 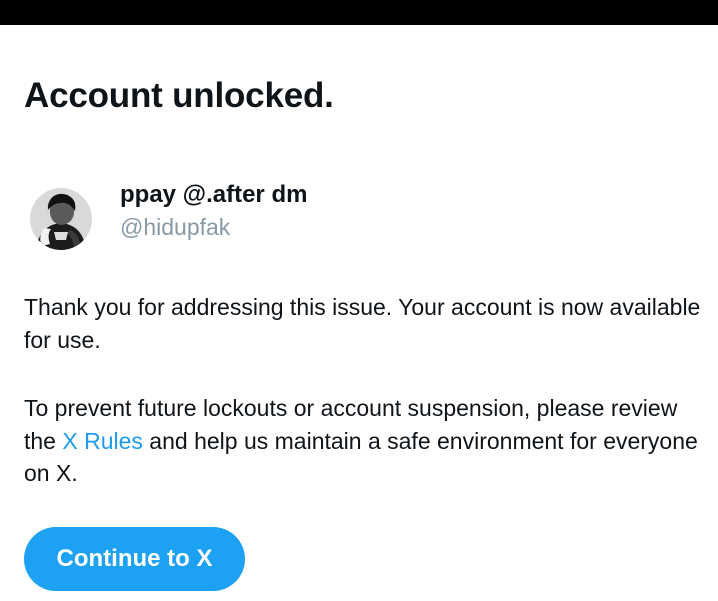 What do you see at coordinates (359, 12) in the screenshot?
I see `status-bar` at bounding box center [359, 12].